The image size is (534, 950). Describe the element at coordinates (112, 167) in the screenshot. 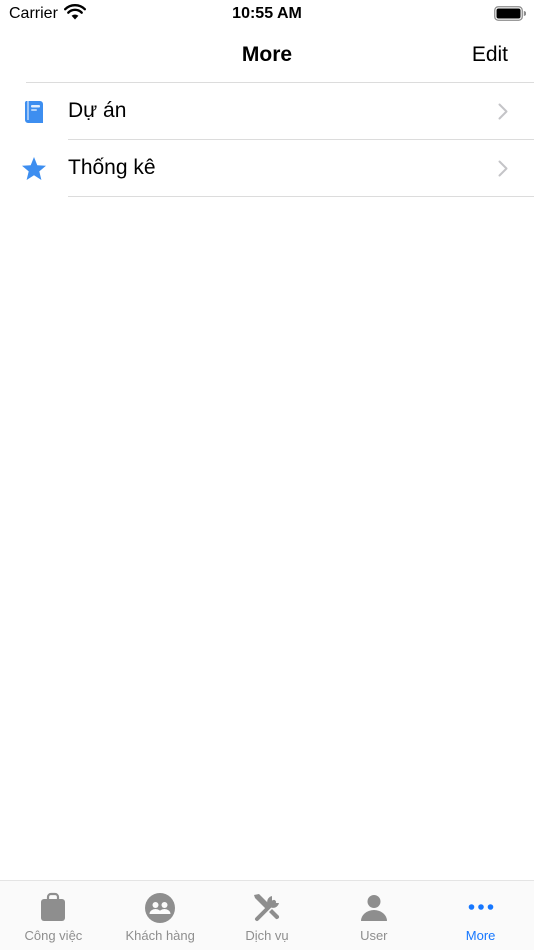

I see `list-item-label: Thống kê` at that location.